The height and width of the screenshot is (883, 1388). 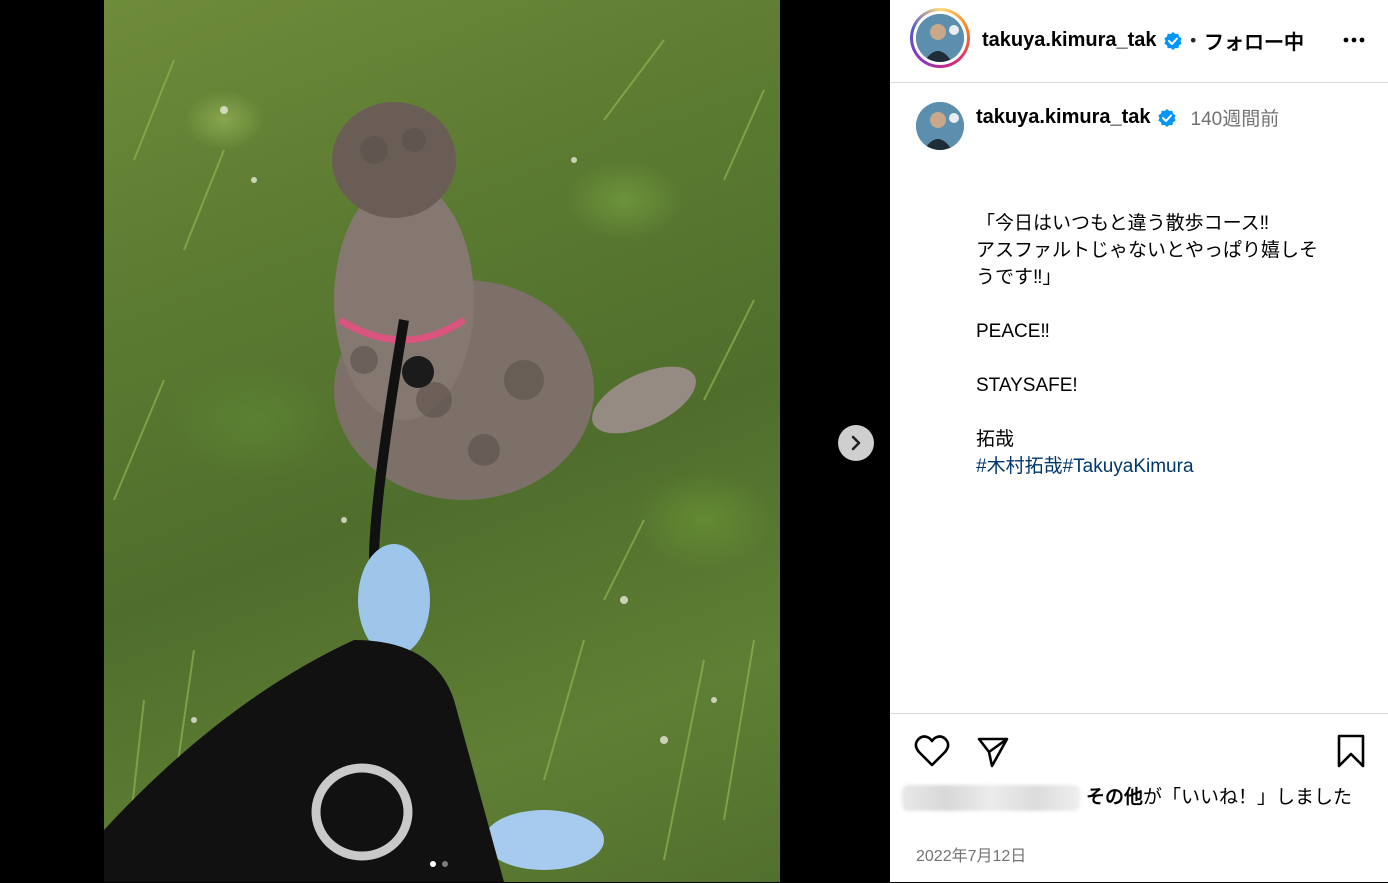 What do you see at coordinates (991, 797) in the screenshot?
I see `blurred-liker-names` at bounding box center [991, 797].